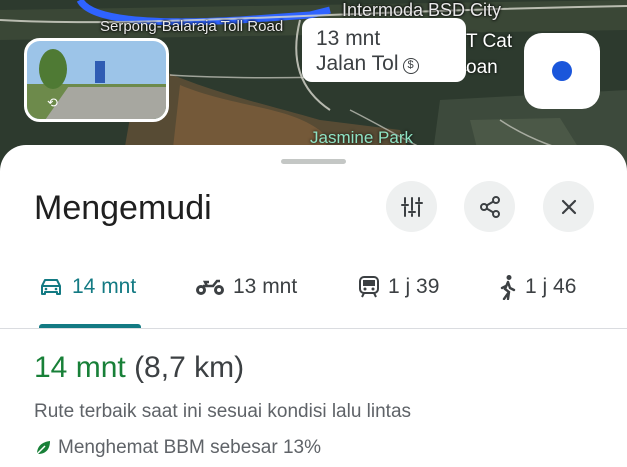 The width and height of the screenshot is (627, 467). I want to click on street-view-thumbnail: ⟲, so click(96, 80).